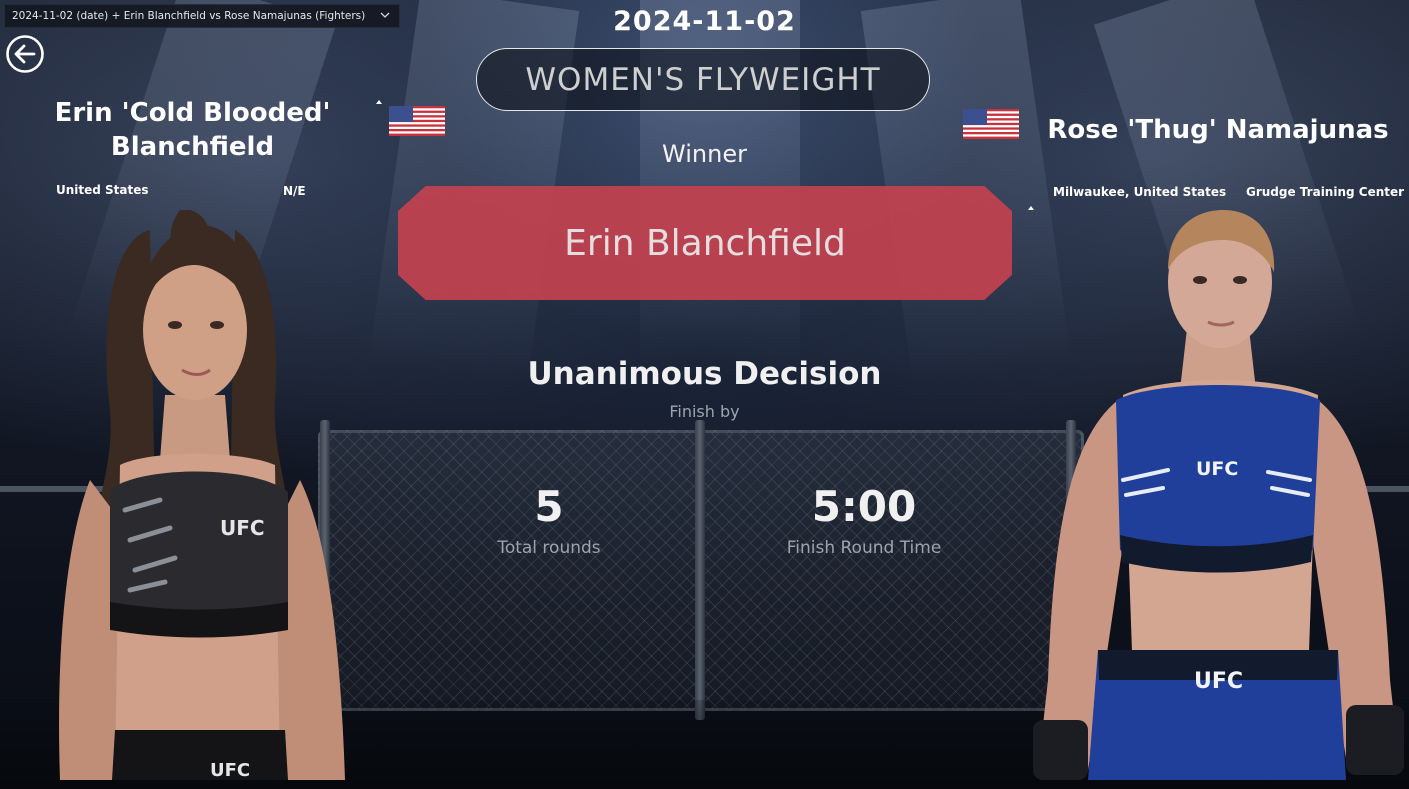  I want to click on fighter-right-team: Grudge Training Center, so click(1325, 192).